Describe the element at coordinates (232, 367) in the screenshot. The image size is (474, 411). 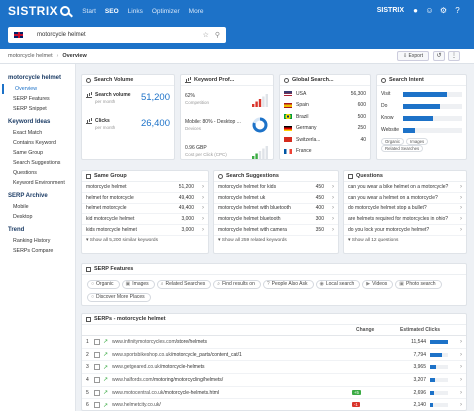
I see `serp-url: www.getgeared.co.uk/motorcycle-helmets` at that location.